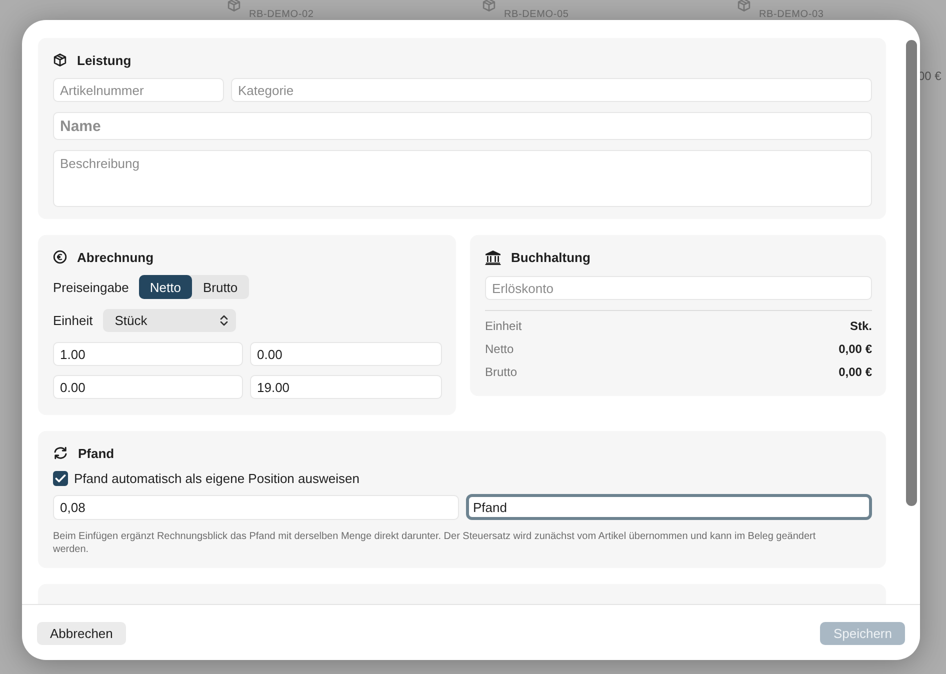 The image size is (946, 674). What do you see at coordinates (503, 325) in the screenshot?
I see `summary-label: Einheit` at bounding box center [503, 325].